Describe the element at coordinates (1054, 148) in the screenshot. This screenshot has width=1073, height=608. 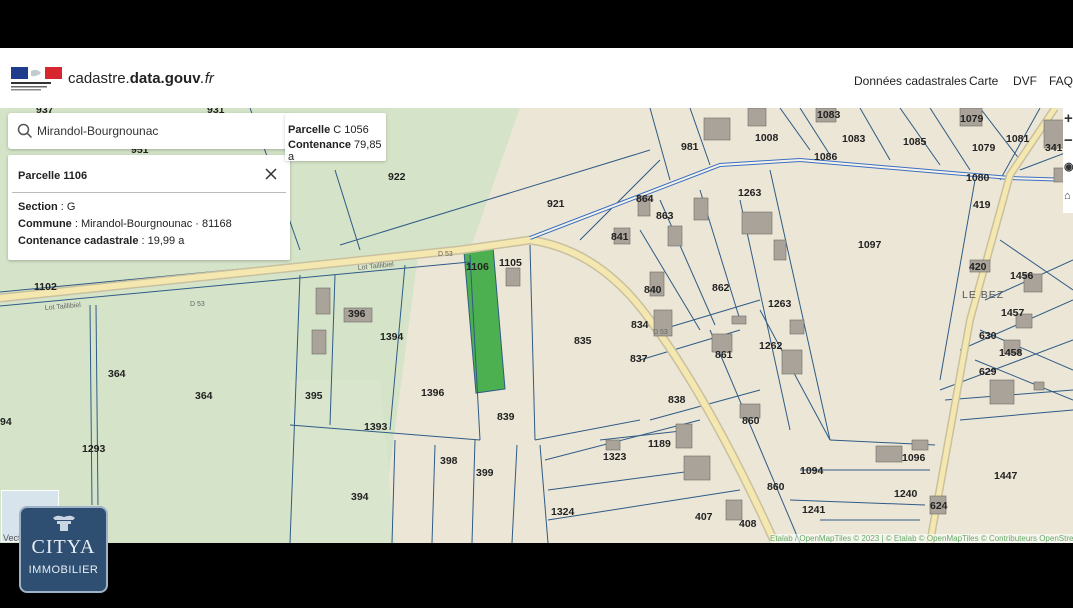
I see `parcel-label: 341` at that location.